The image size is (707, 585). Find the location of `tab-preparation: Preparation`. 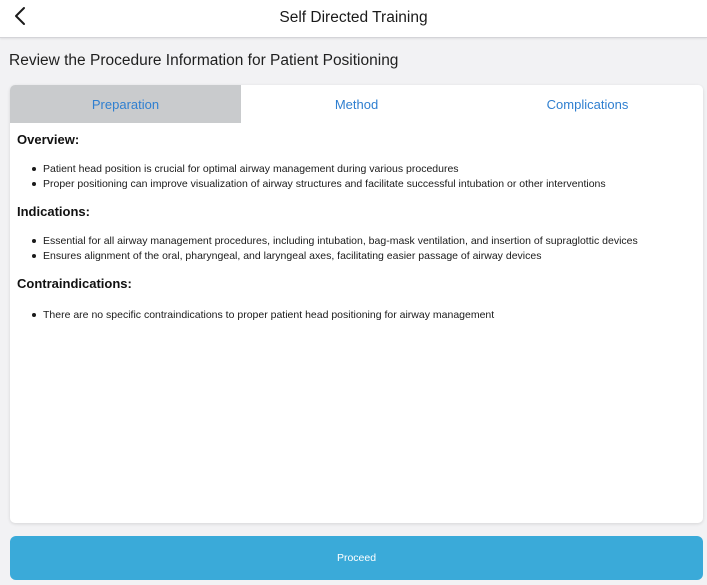

tab-preparation: Preparation is located at coordinates (125, 104).